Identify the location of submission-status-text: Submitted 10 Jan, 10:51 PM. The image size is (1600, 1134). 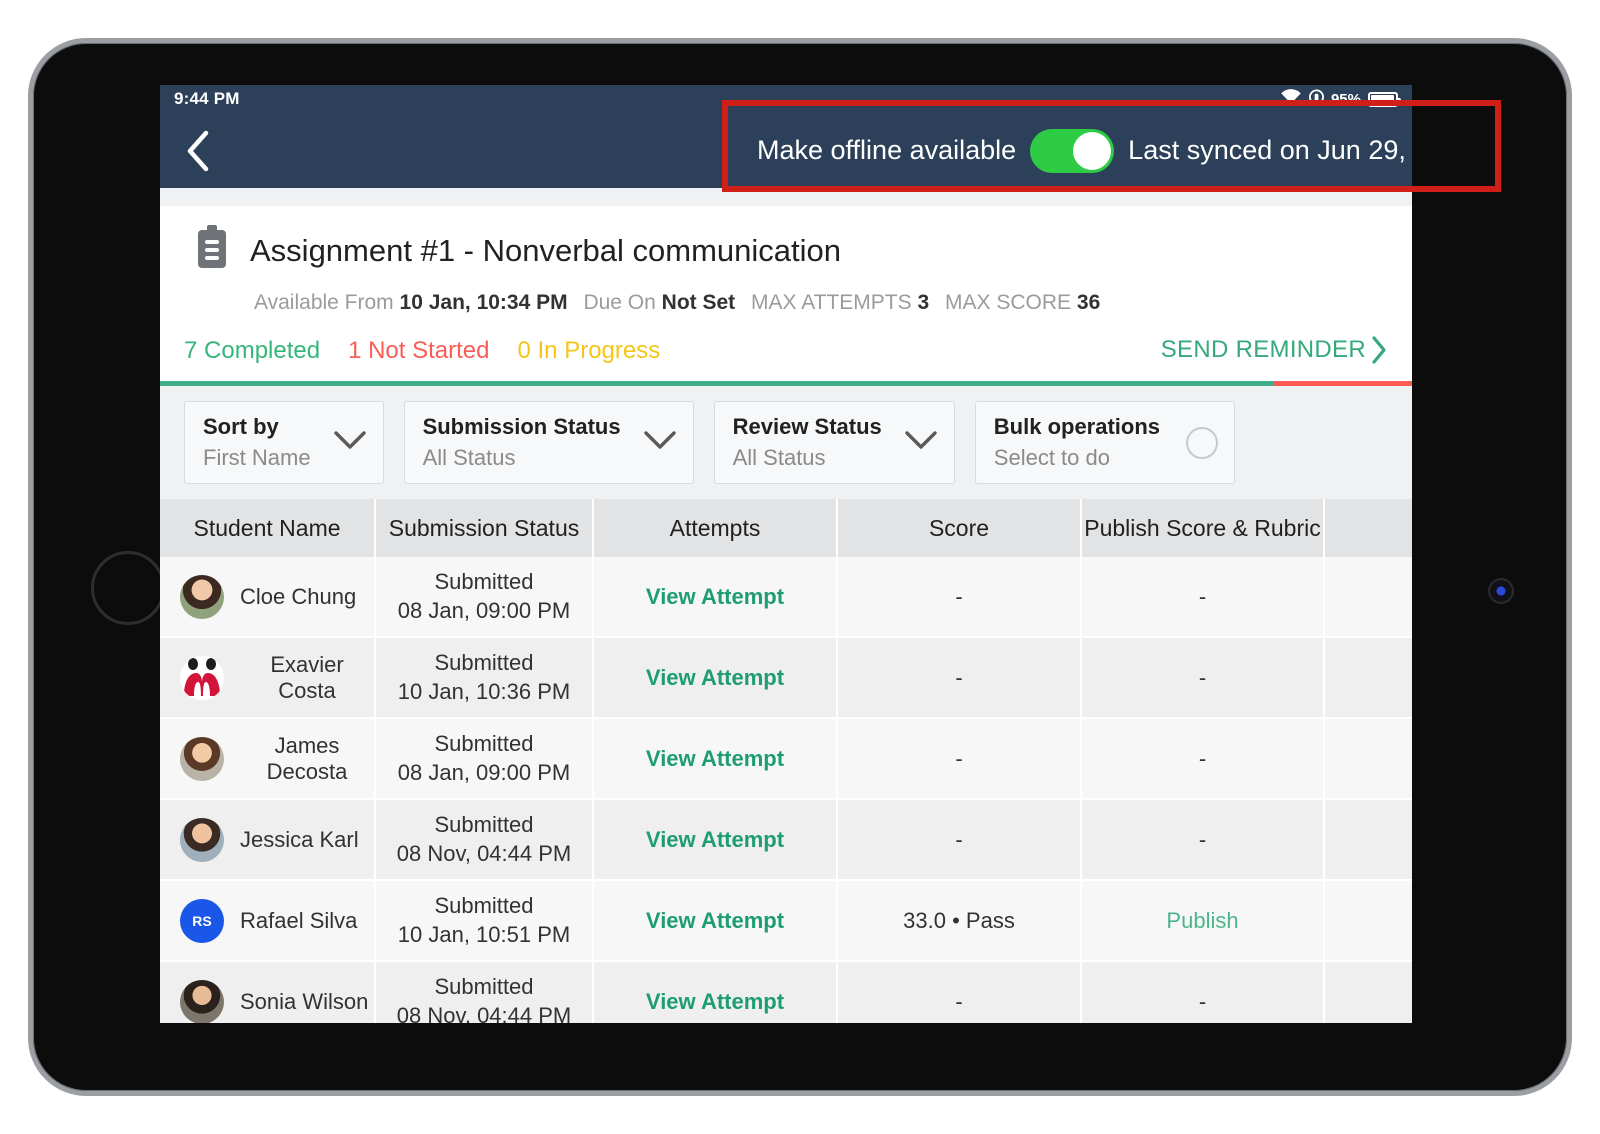
(484, 919).